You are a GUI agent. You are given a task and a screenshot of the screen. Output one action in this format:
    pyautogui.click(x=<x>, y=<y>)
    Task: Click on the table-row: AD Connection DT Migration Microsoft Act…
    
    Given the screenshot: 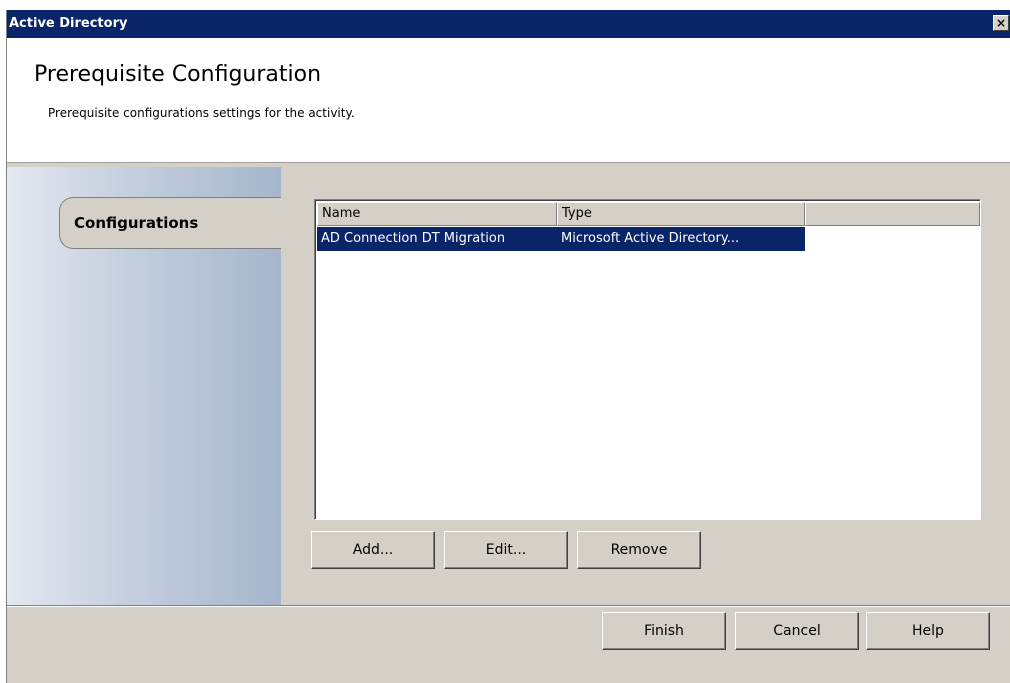 What is the action you would take?
    pyautogui.click(x=561, y=239)
    